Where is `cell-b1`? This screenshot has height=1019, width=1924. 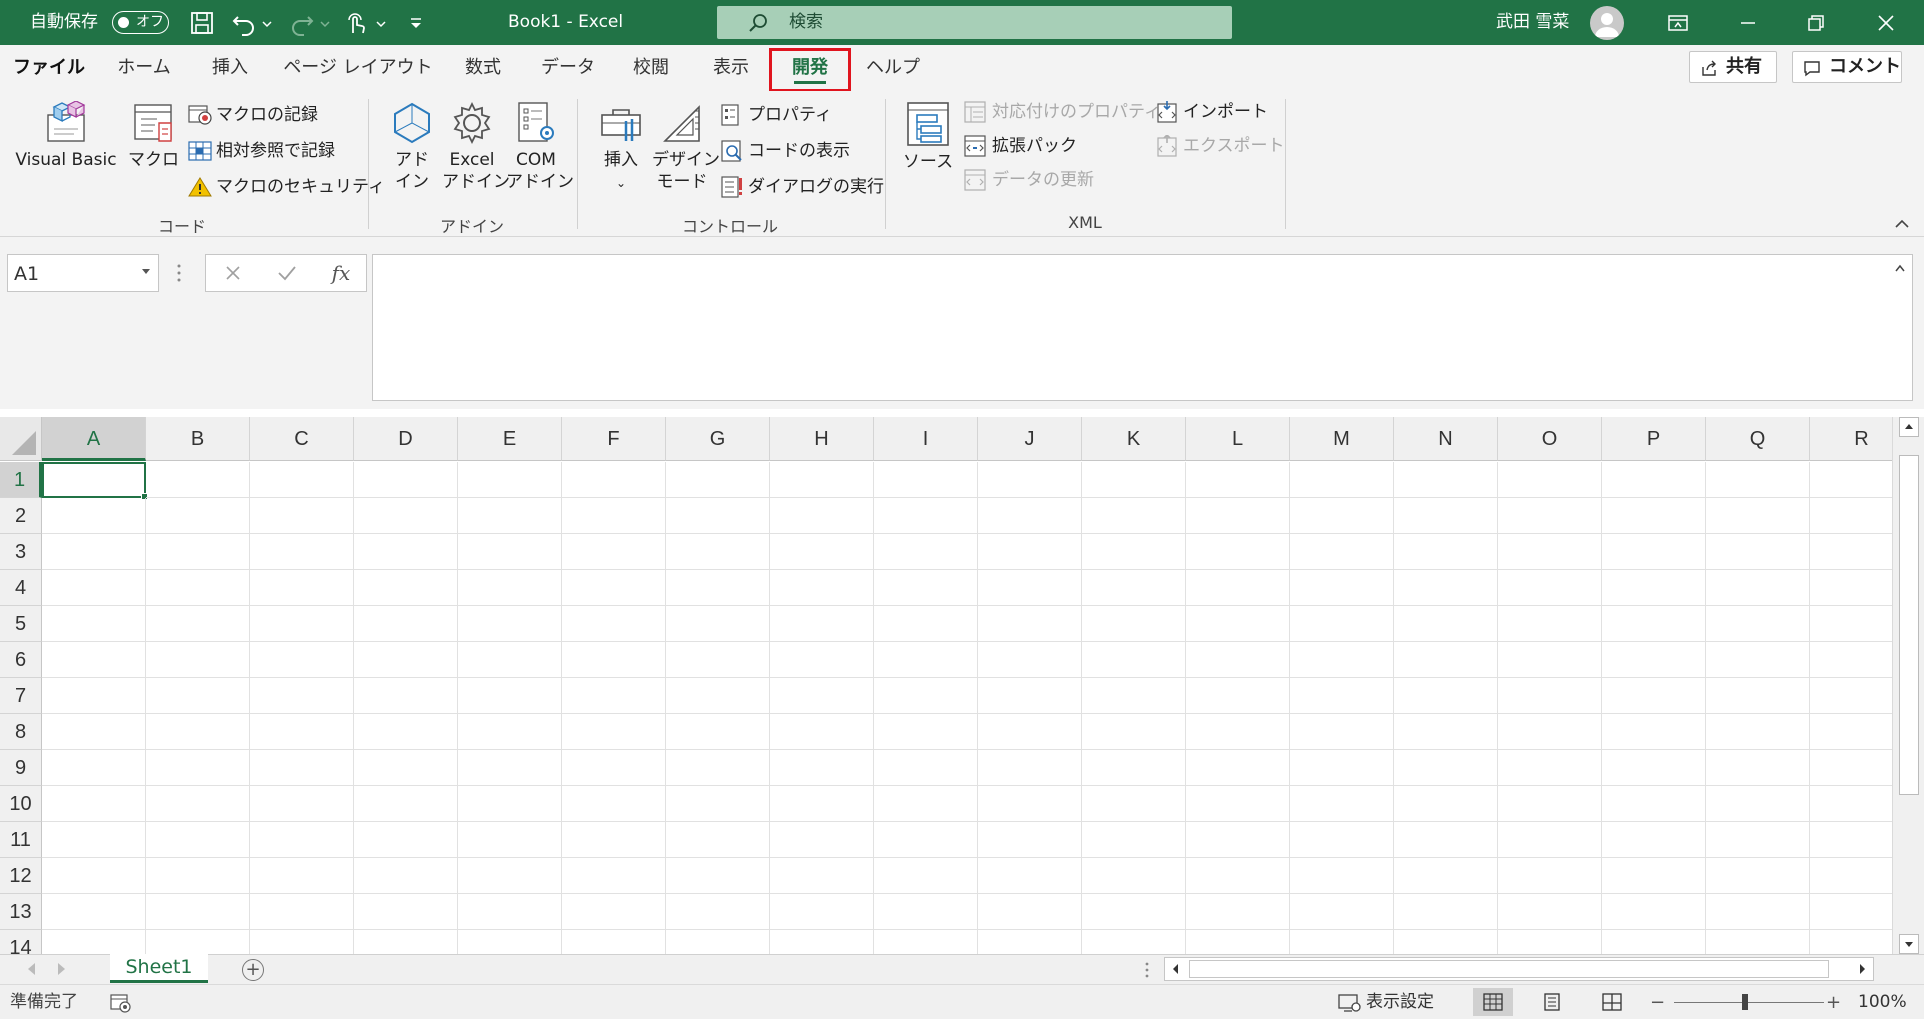 cell-b1 is located at coordinates (198, 480).